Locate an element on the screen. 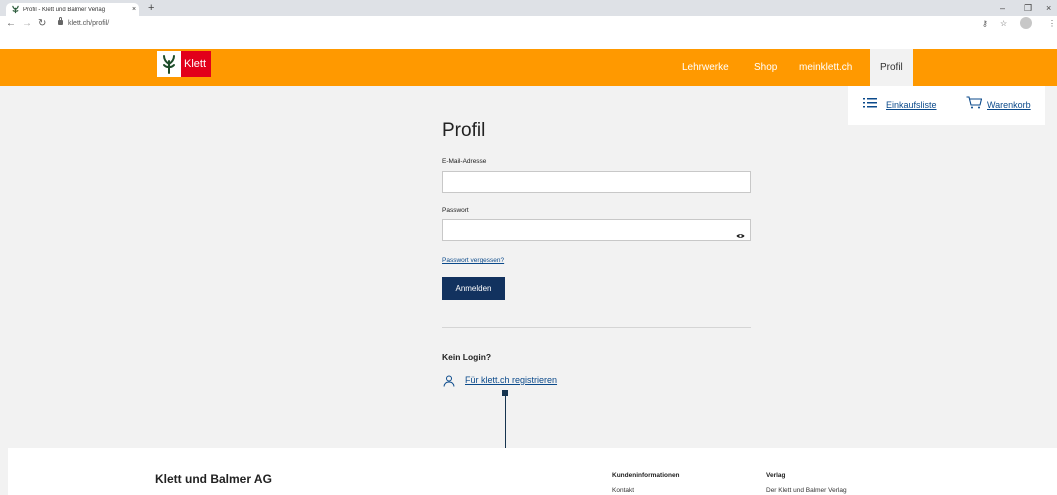  password-label: Passwort is located at coordinates (455, 210).